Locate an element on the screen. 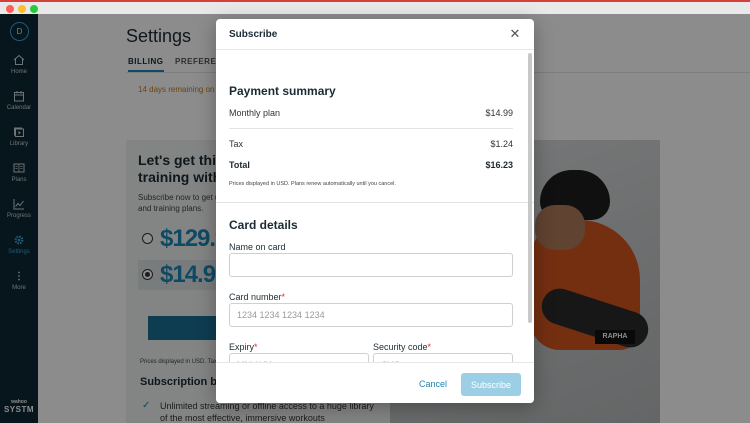  modal-scrollbar is located at coordinates (530, 188).